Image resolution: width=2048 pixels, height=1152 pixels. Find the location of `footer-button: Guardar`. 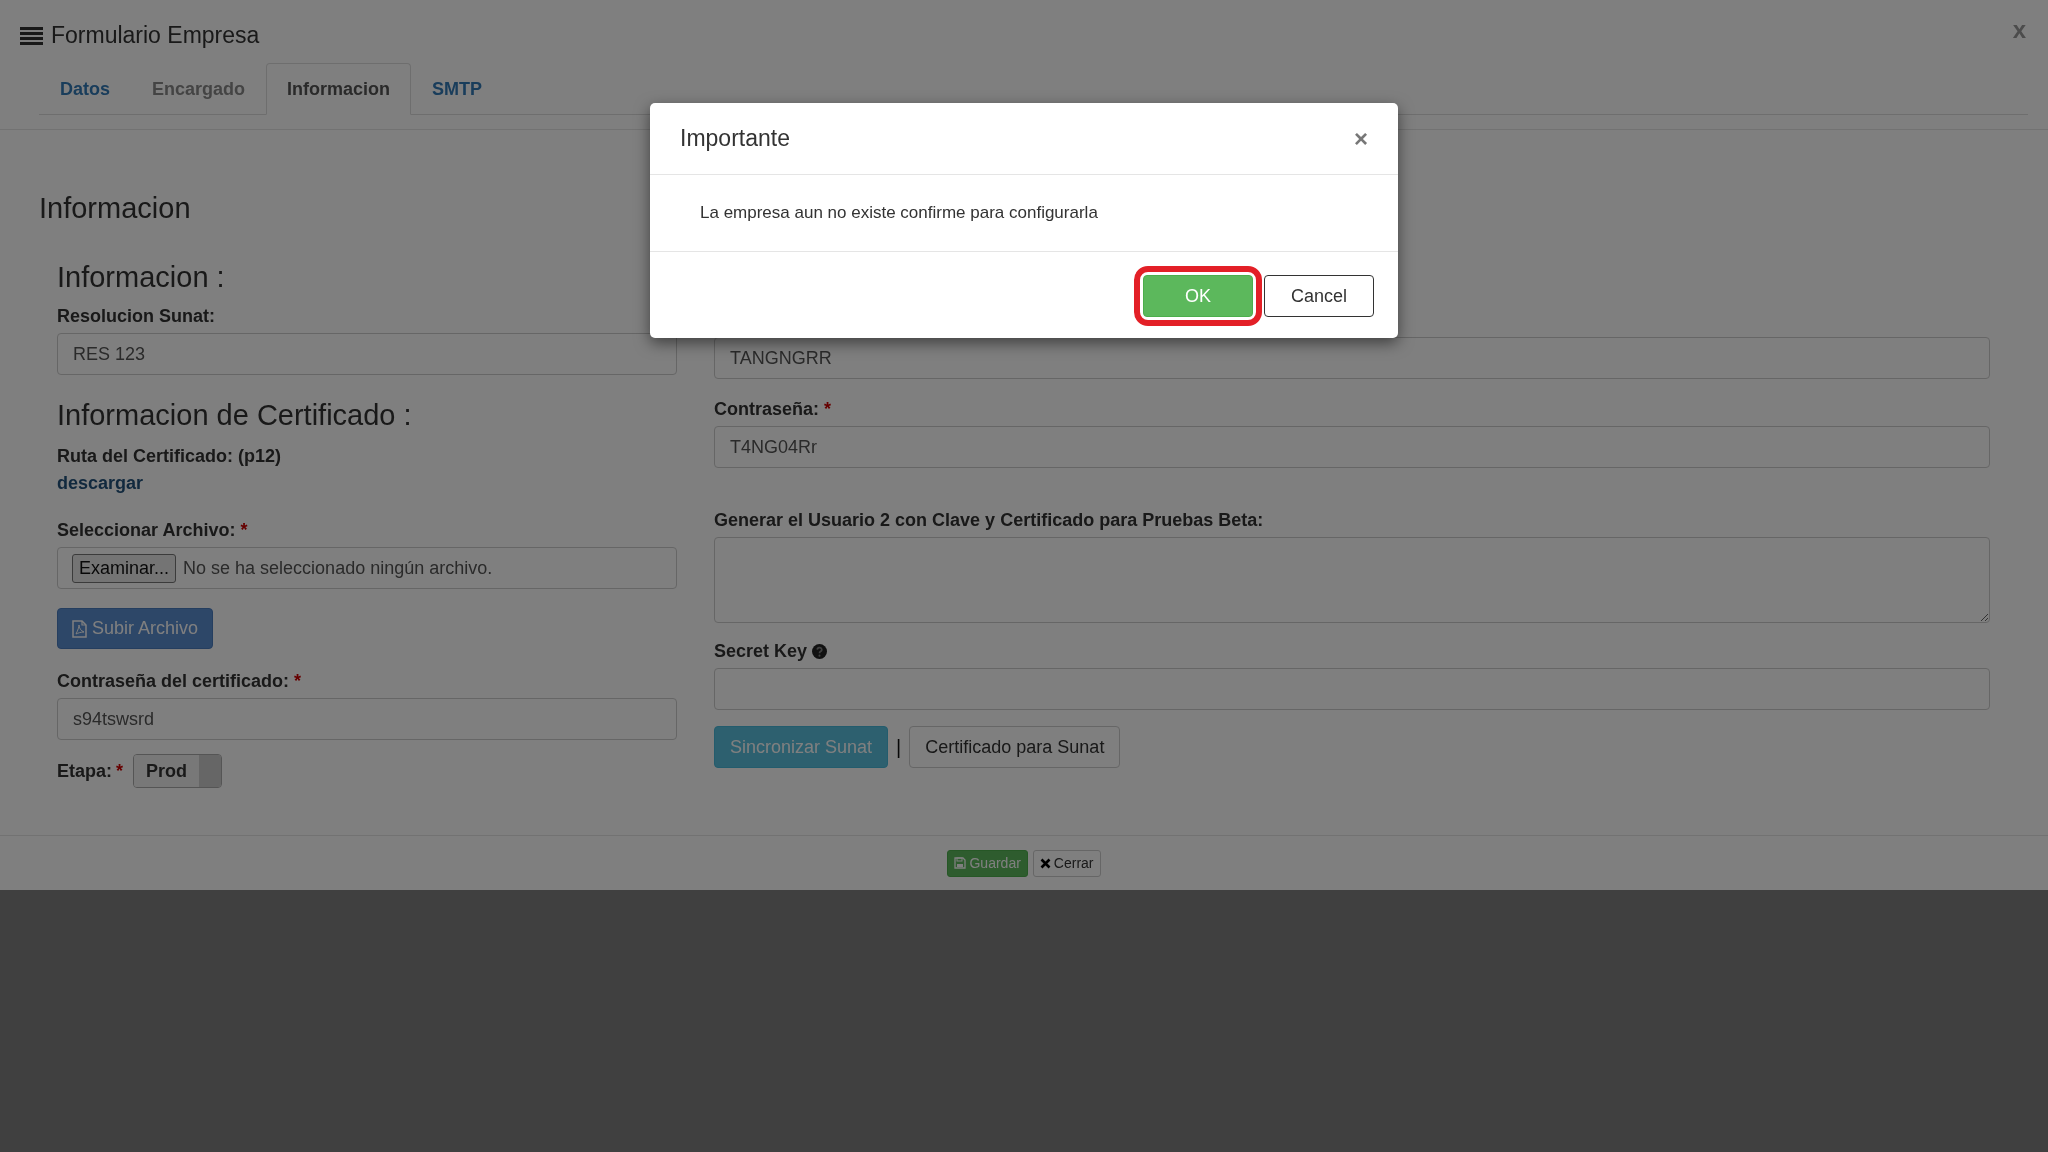

footer-button: Guardar is located at coordinates (987, 863).